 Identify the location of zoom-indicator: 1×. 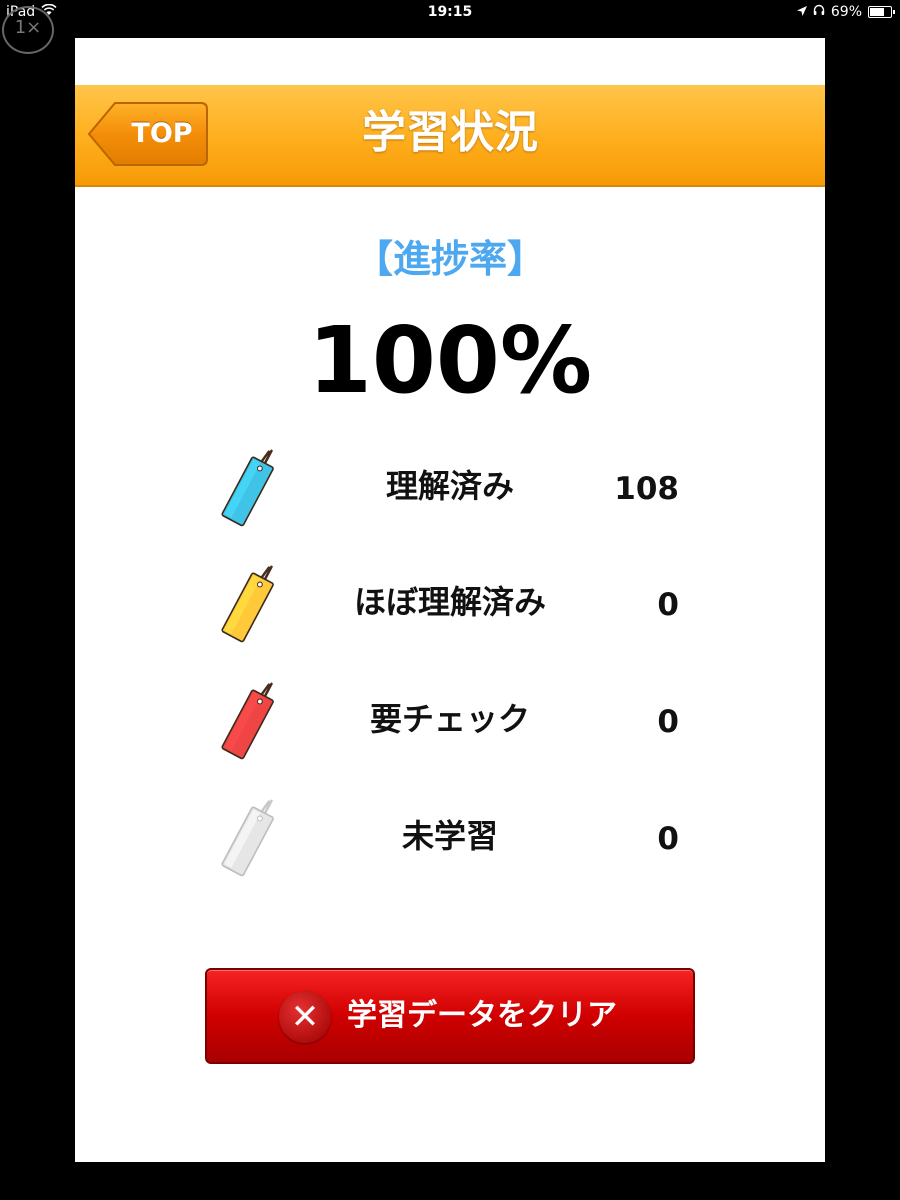
(28, 30).